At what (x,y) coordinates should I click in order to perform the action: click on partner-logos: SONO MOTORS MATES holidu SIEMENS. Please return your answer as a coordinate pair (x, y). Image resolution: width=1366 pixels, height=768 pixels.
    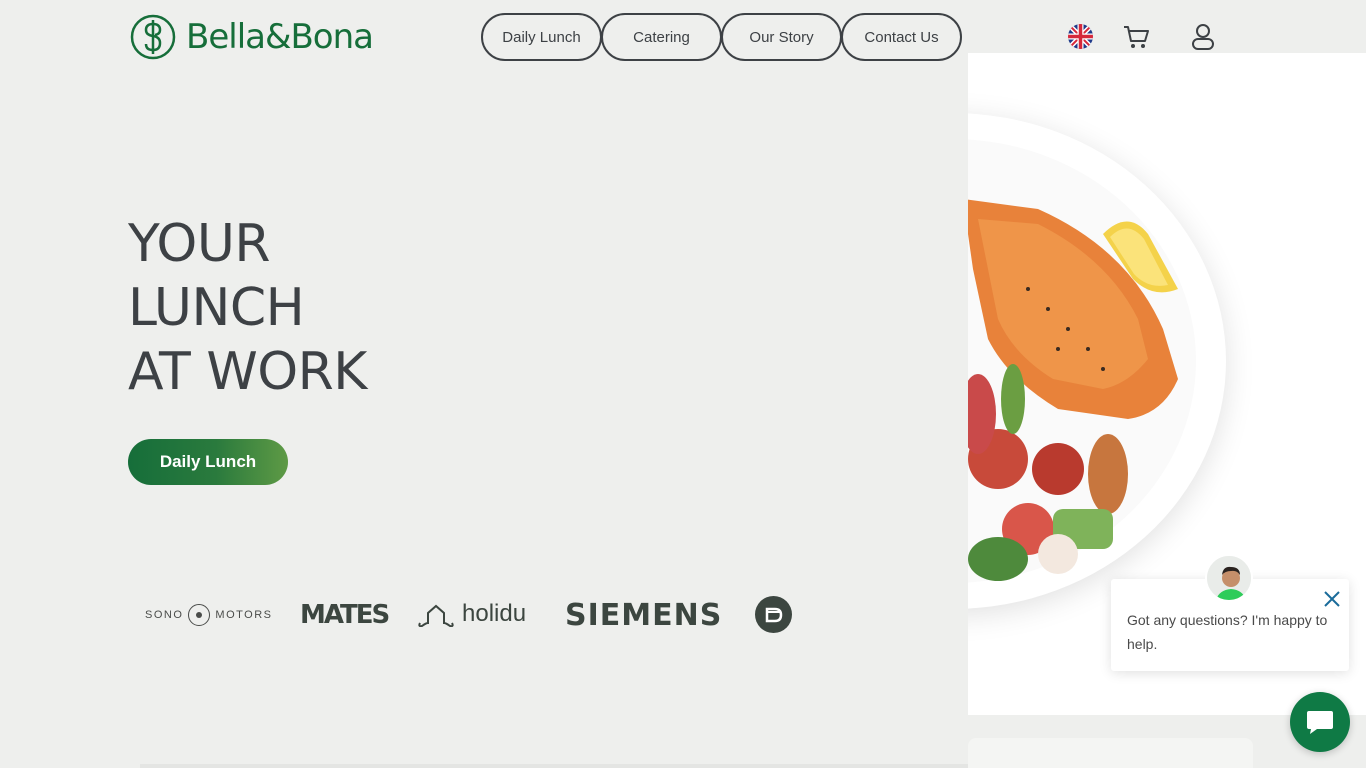
    Looking at the image, I should click on (475, 615).